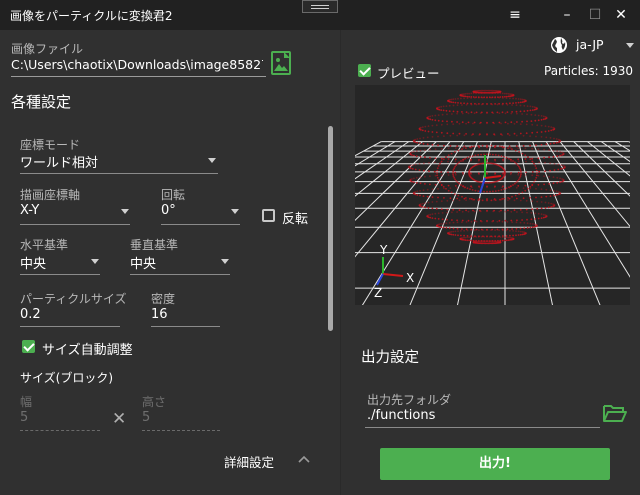 The height and width of the screenshot is (495, 640). Describe the element at coordinates (567, 15) in the screenshot. I see `minimize-button: –` at that location.